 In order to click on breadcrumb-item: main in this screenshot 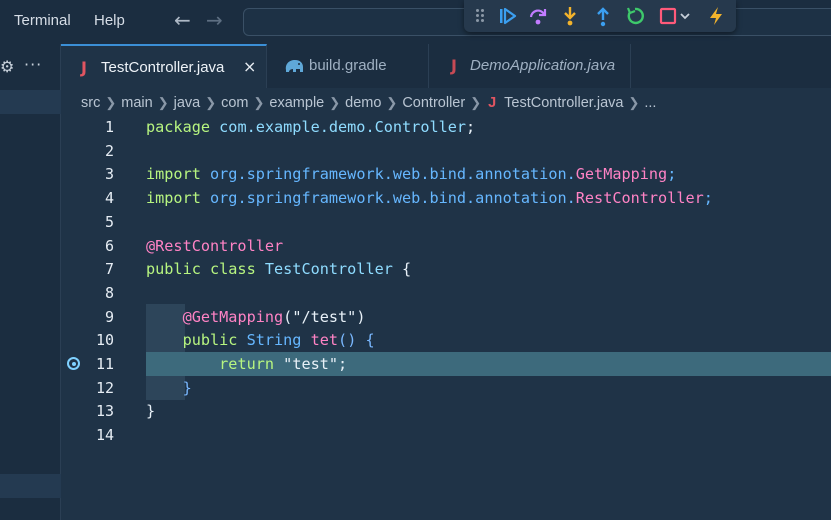, I will do `click(136, 103)`.